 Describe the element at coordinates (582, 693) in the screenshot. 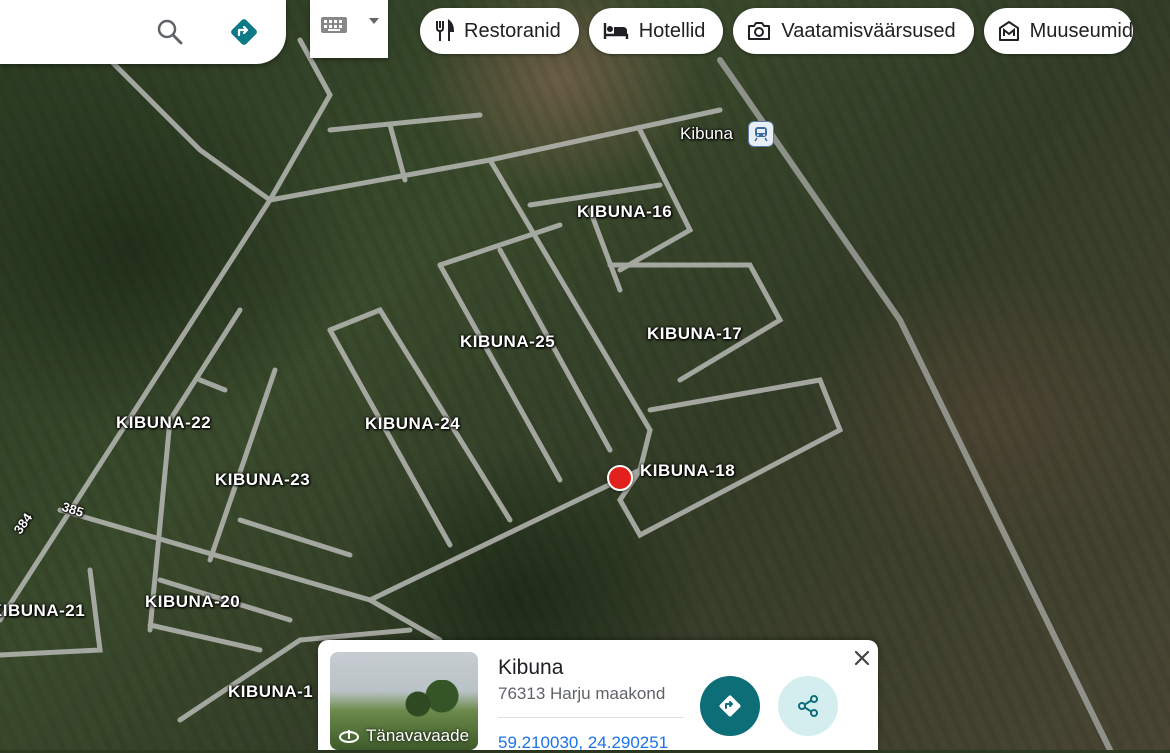

I see `place-address: 76313 Harju maakond` at that location.